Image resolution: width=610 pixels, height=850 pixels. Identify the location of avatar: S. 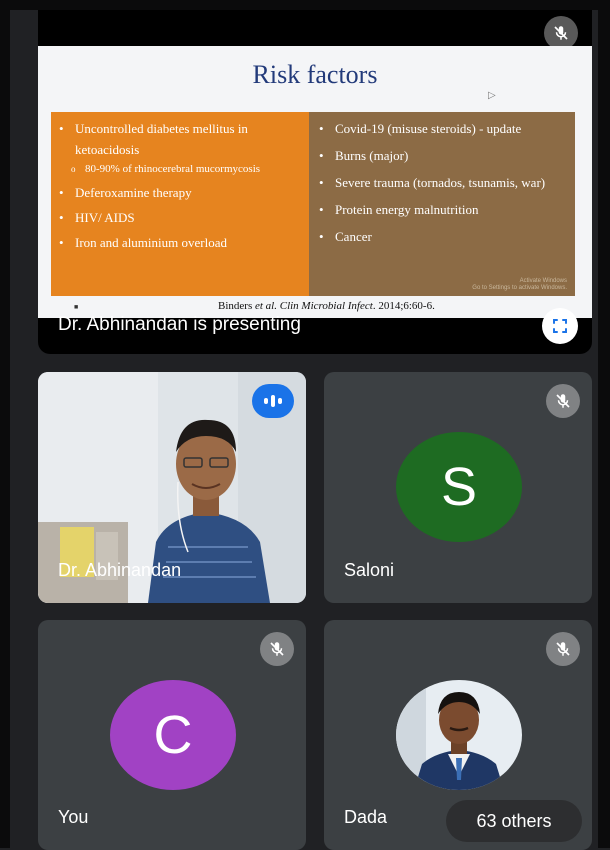
(459, 487).